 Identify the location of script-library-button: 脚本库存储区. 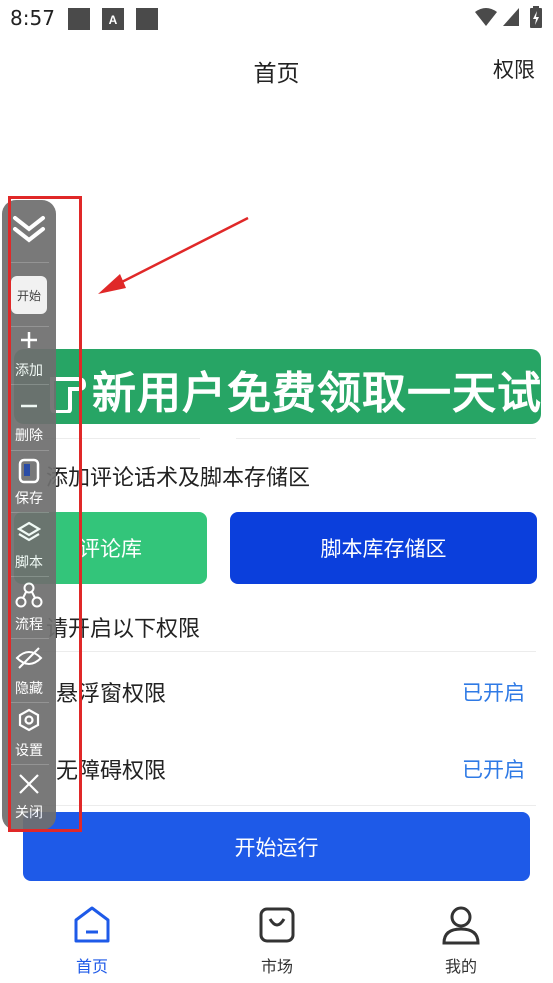
(383, 548).